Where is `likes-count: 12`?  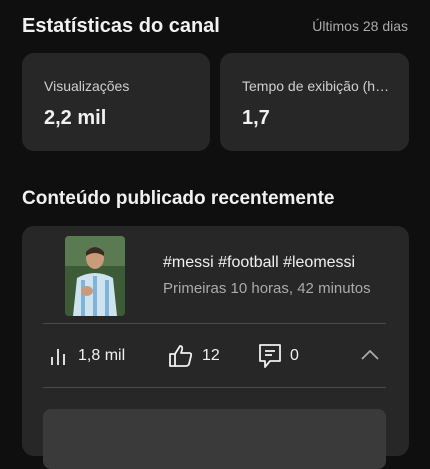 likes-count: 12 is located at coordinates (211, 355).